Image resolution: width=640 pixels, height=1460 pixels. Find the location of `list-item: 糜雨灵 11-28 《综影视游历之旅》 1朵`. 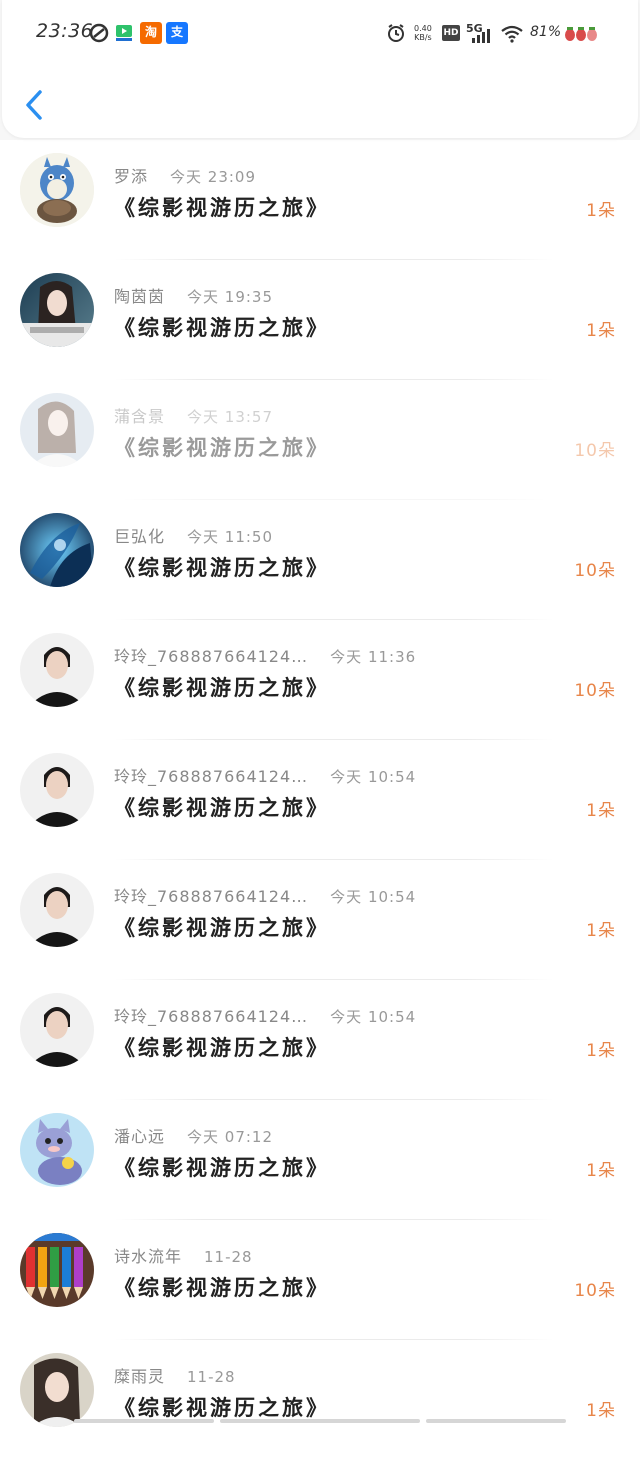

list-item: 糜雨灵 11-28 《综影视游历之旅》 1朵 is located at coordinates (320, 1400).